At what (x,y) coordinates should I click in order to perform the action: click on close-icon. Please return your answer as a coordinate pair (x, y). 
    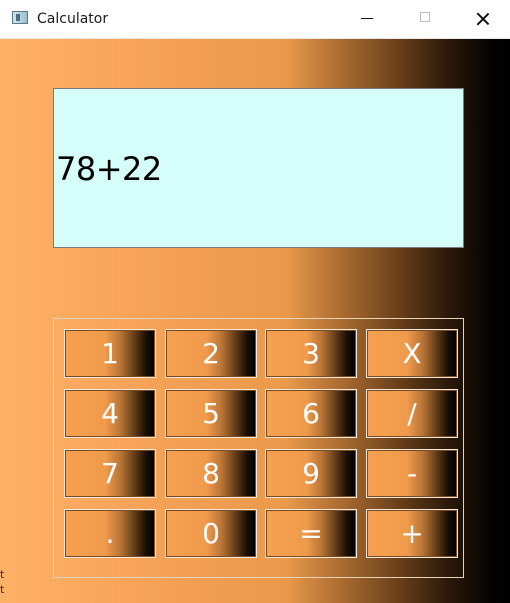
    Looking at the image, I should click on (483, 19).